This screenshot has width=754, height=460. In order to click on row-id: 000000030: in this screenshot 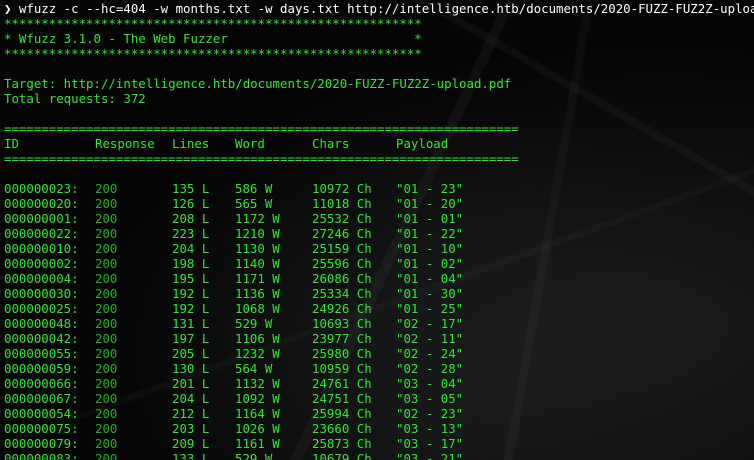, I will do `click(41, 293)`.